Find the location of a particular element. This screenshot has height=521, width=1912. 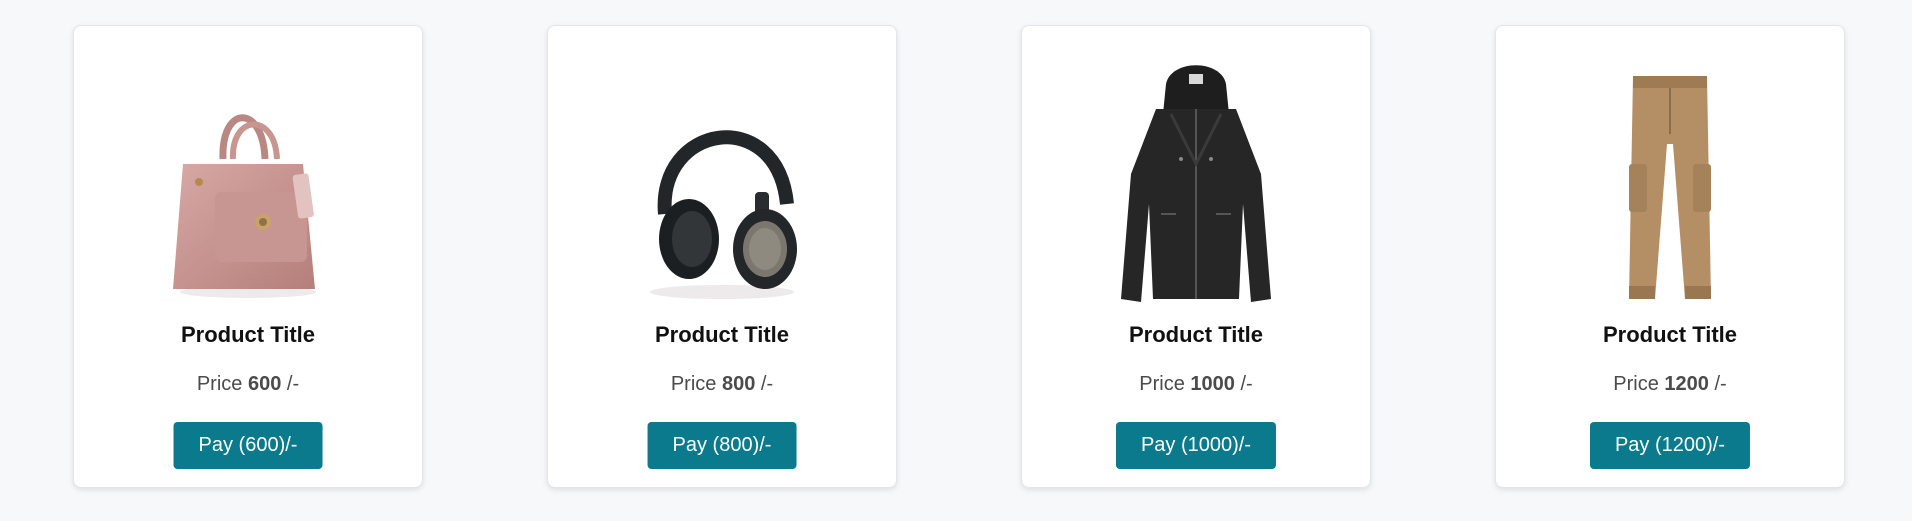

price-value: 1000 is located at coordinates (1212, 384).